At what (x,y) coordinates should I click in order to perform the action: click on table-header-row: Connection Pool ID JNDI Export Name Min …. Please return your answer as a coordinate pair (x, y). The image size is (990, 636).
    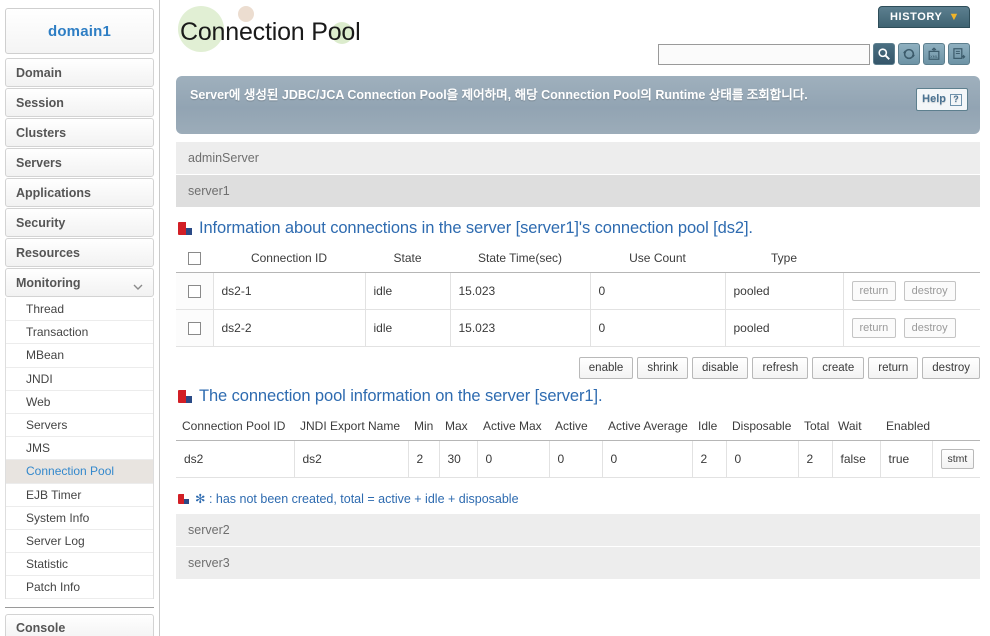
    Looking at the image, I should click on (578, 427).